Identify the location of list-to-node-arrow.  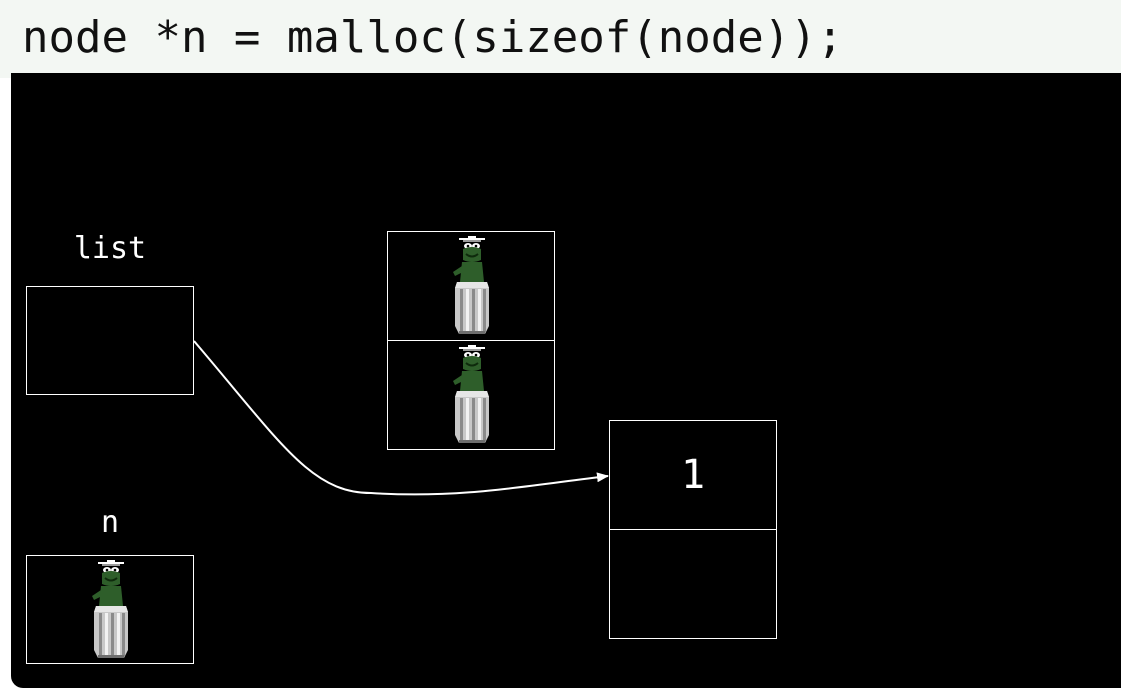
(401, 418).